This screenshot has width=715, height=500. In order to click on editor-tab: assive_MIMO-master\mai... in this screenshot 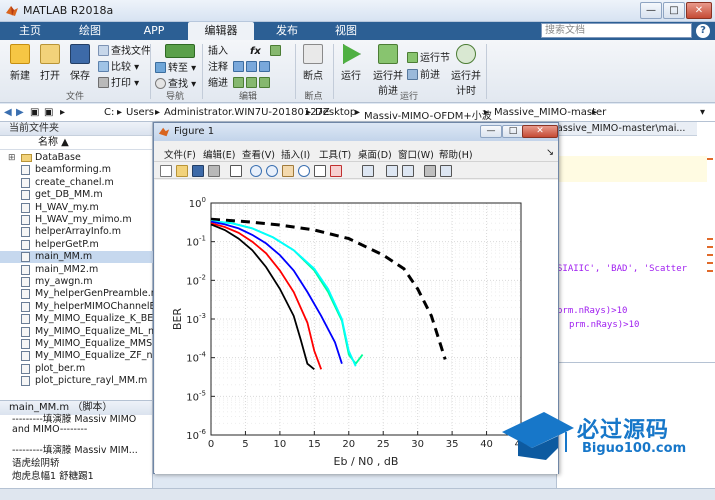, I will do `click(627, 129)`.